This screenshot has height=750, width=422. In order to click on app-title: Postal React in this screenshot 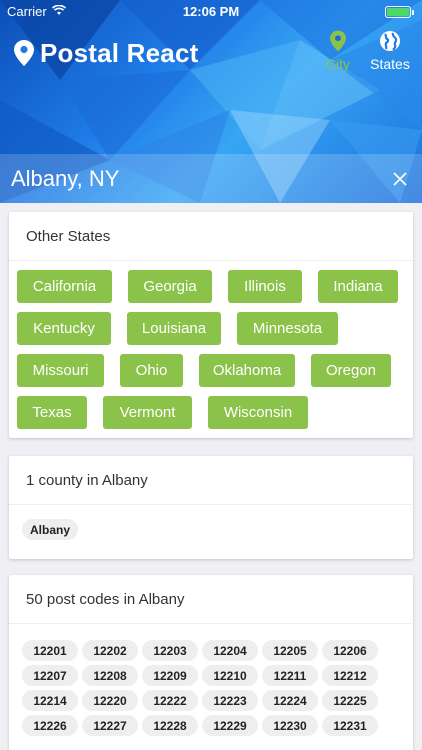, I will do `click(119, 52)`.